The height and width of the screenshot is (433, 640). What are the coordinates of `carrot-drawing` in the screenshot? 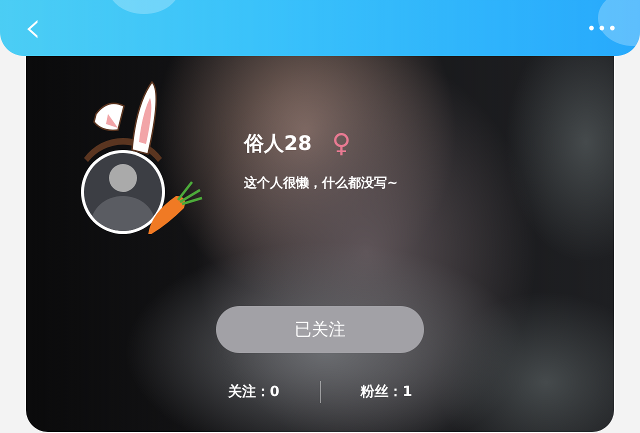 It's located at (176, 207).